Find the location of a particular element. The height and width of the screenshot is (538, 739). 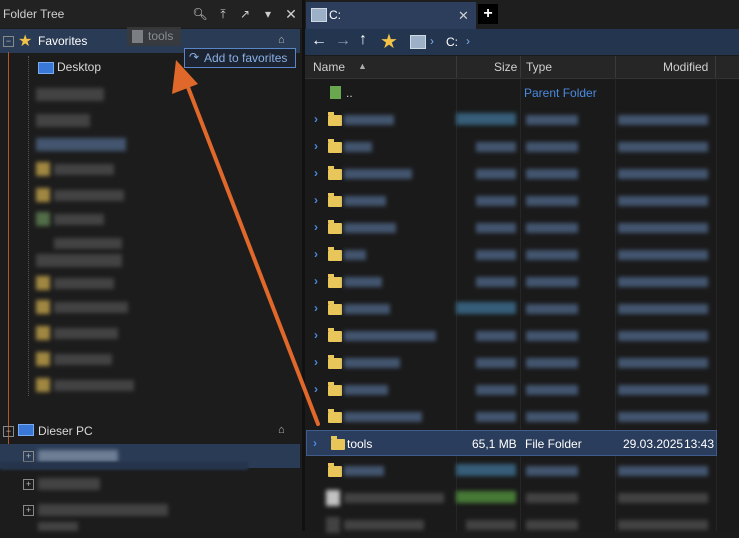

desktop-icon is located at coordinates (46, 68).